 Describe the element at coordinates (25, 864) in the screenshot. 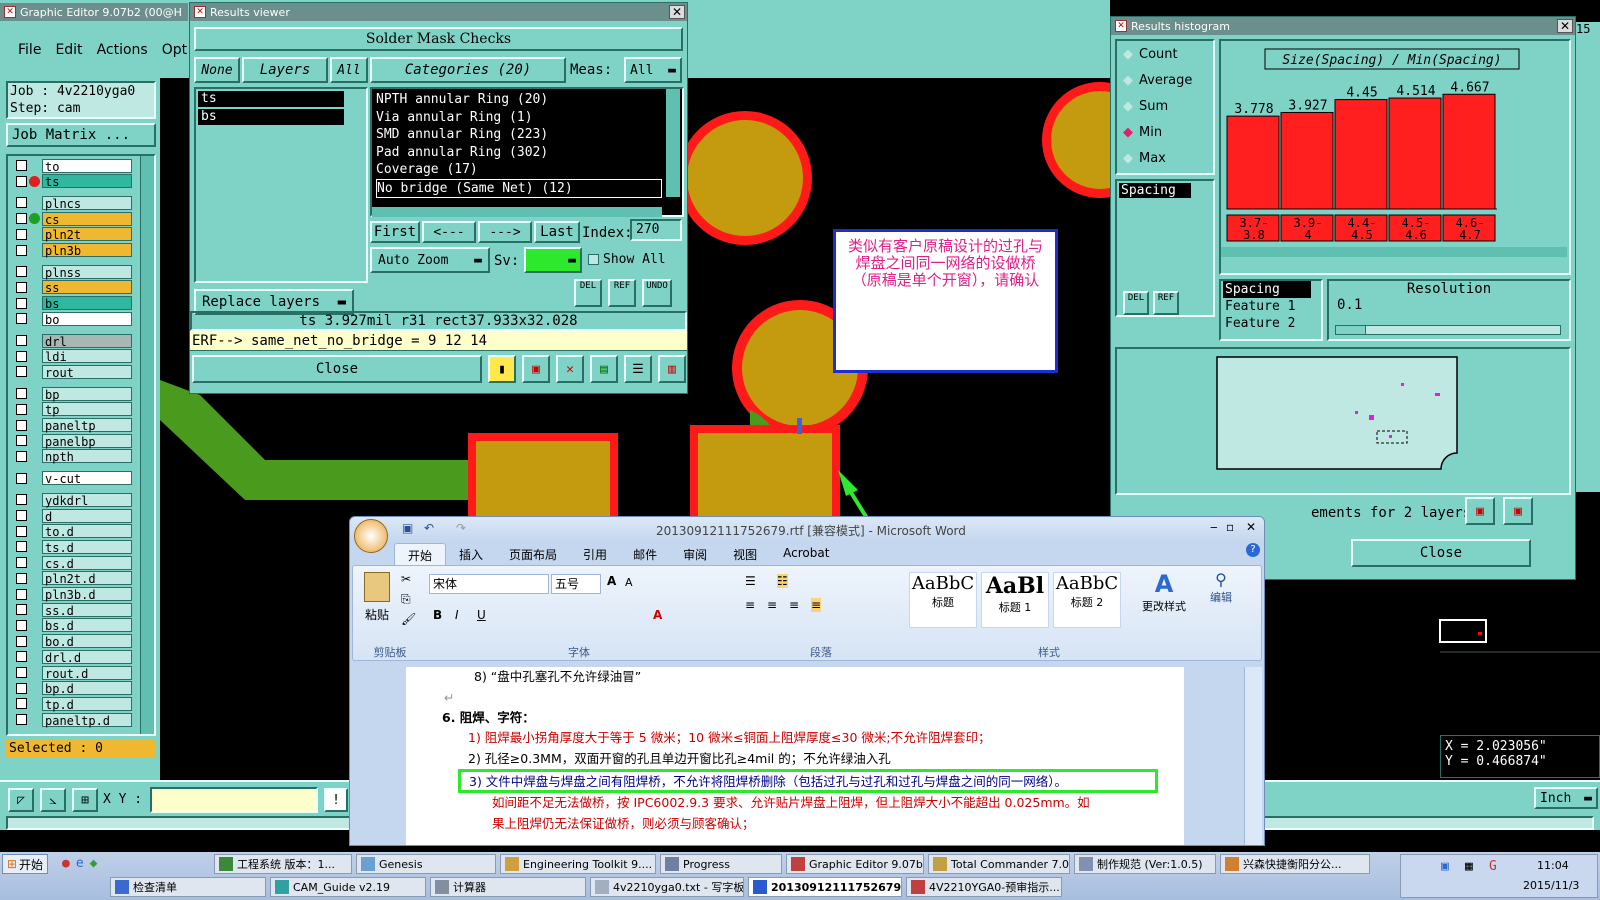

I see `start-button: ⊞ 开始` at that location.